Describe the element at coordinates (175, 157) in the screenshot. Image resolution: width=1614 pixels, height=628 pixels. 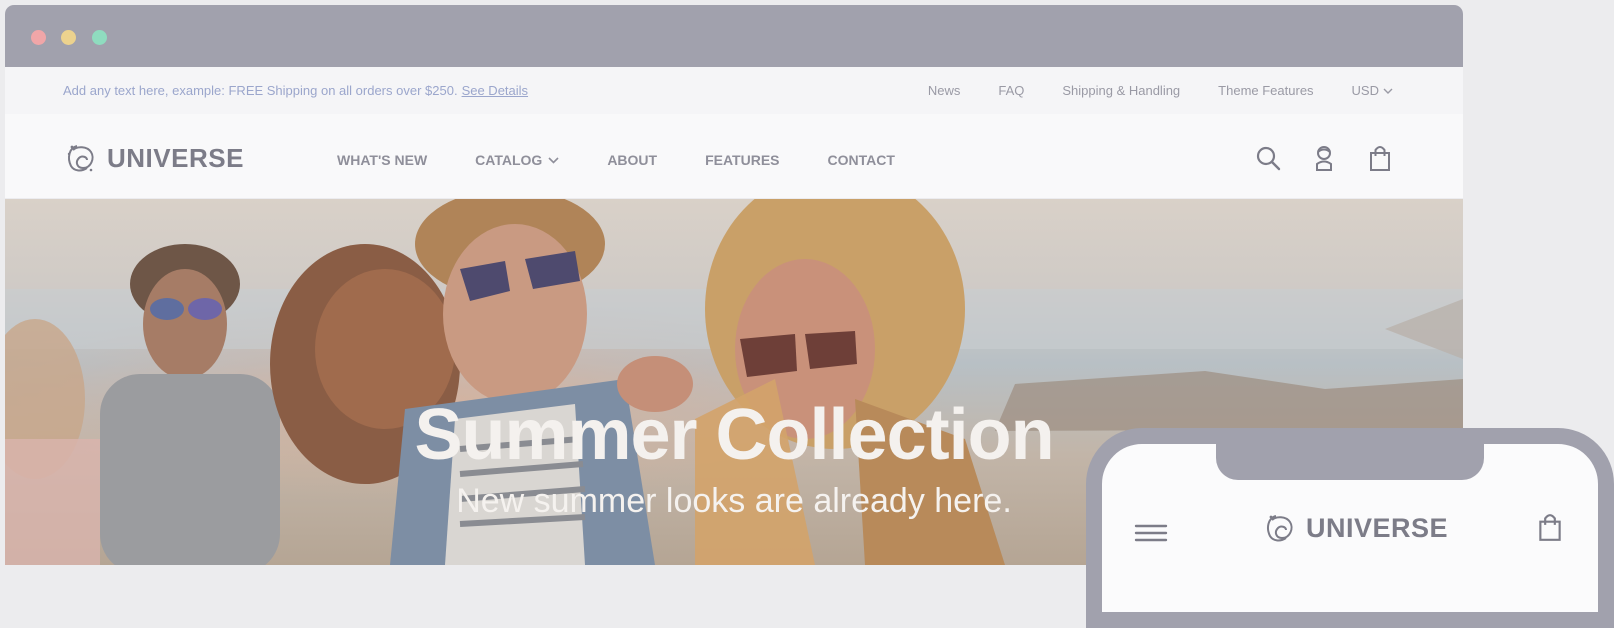
I see `brand-name: UNIVERSE` at that location.